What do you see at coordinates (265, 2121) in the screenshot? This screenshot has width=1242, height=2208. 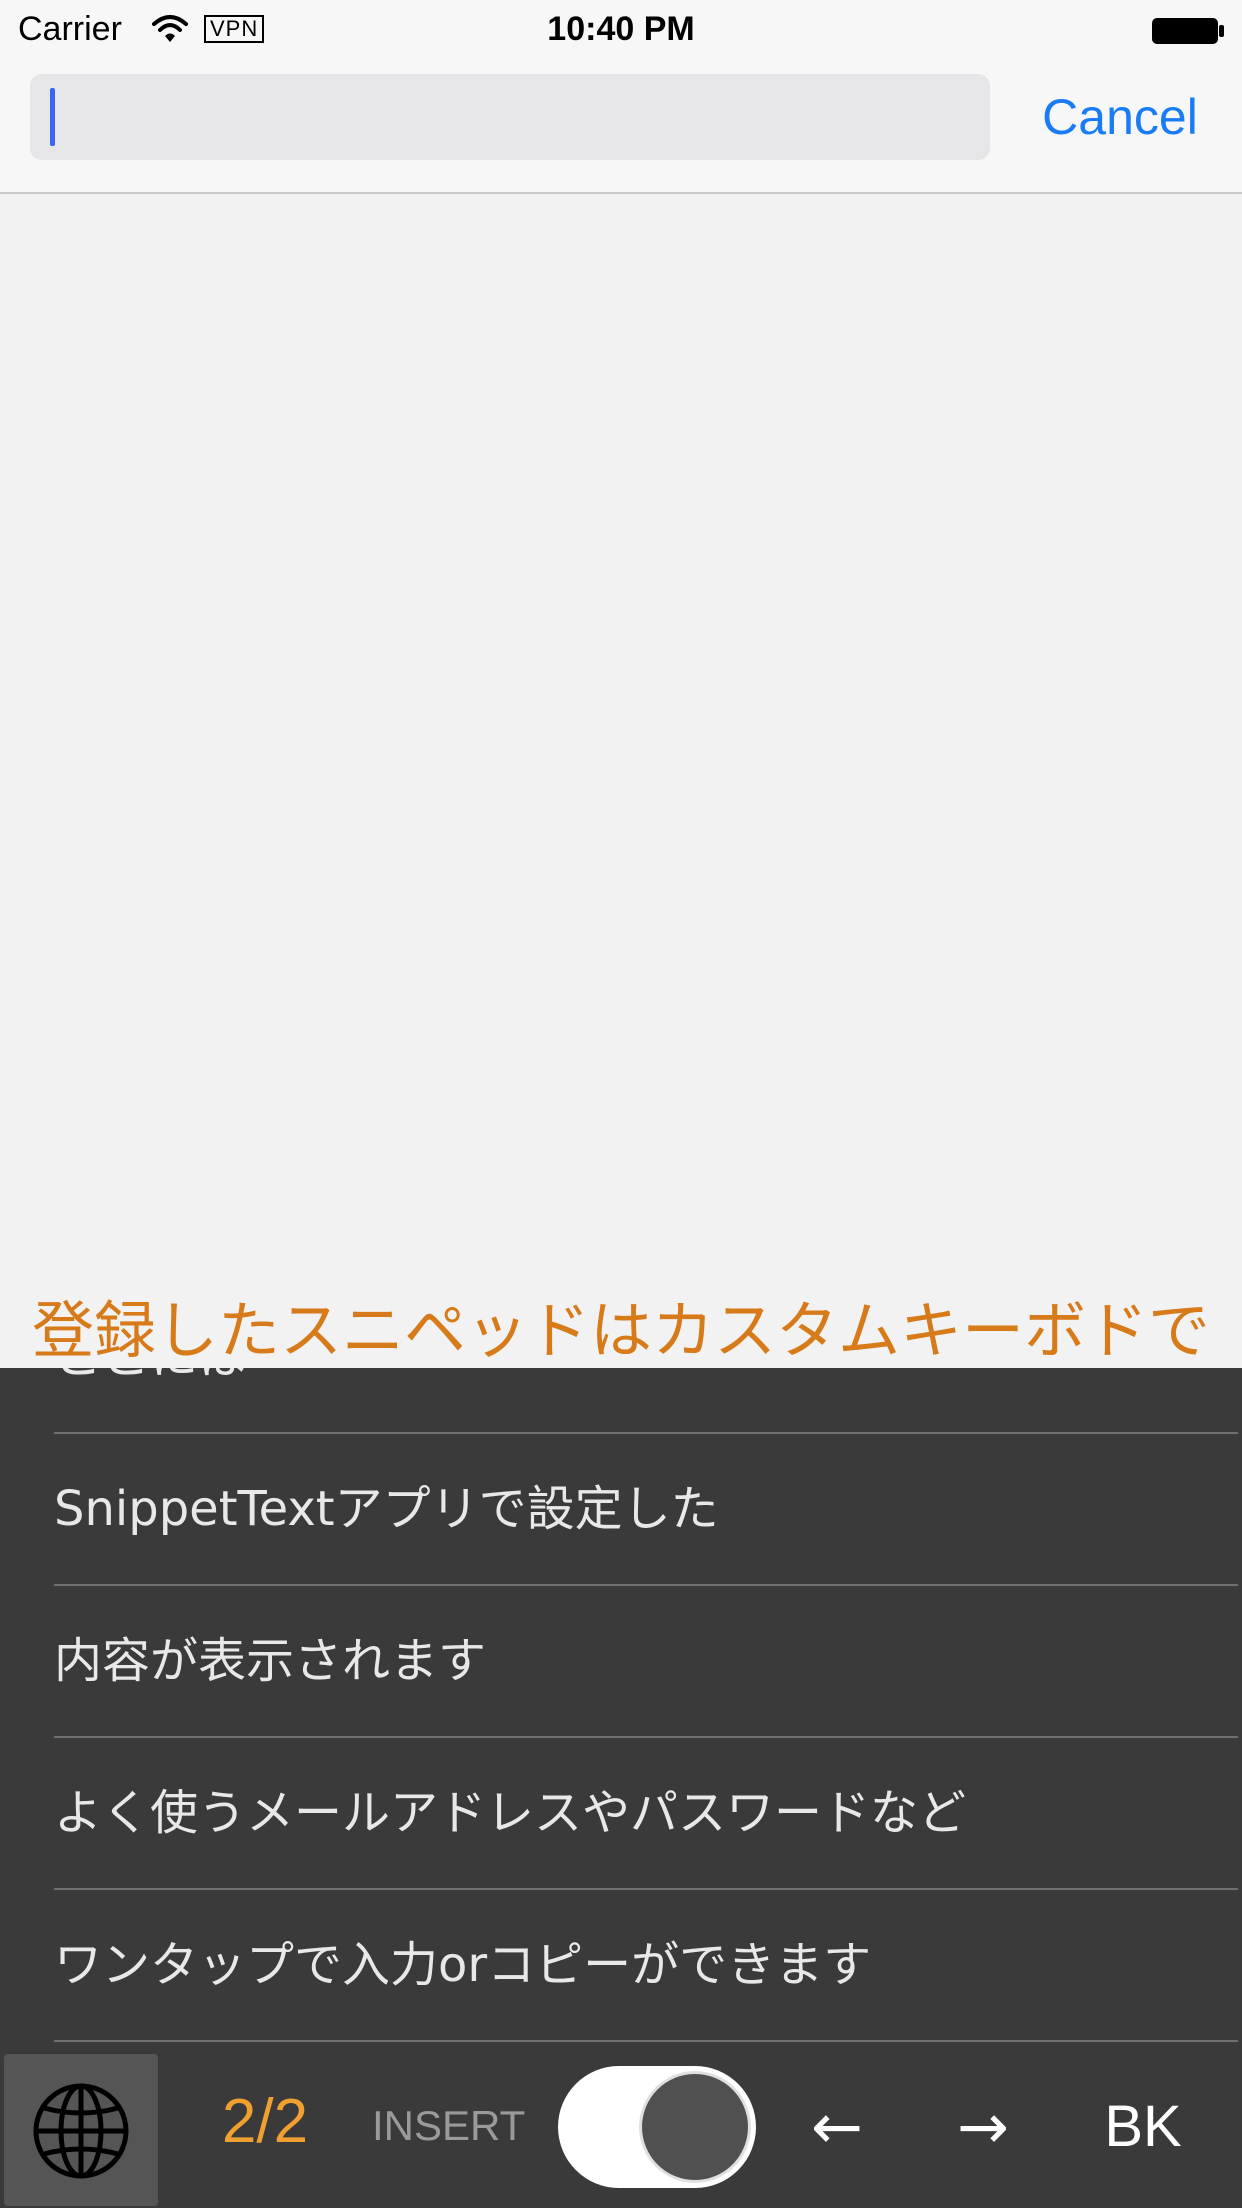 I see `page-indicator: 2/2` at bounding box center [265, 2121].